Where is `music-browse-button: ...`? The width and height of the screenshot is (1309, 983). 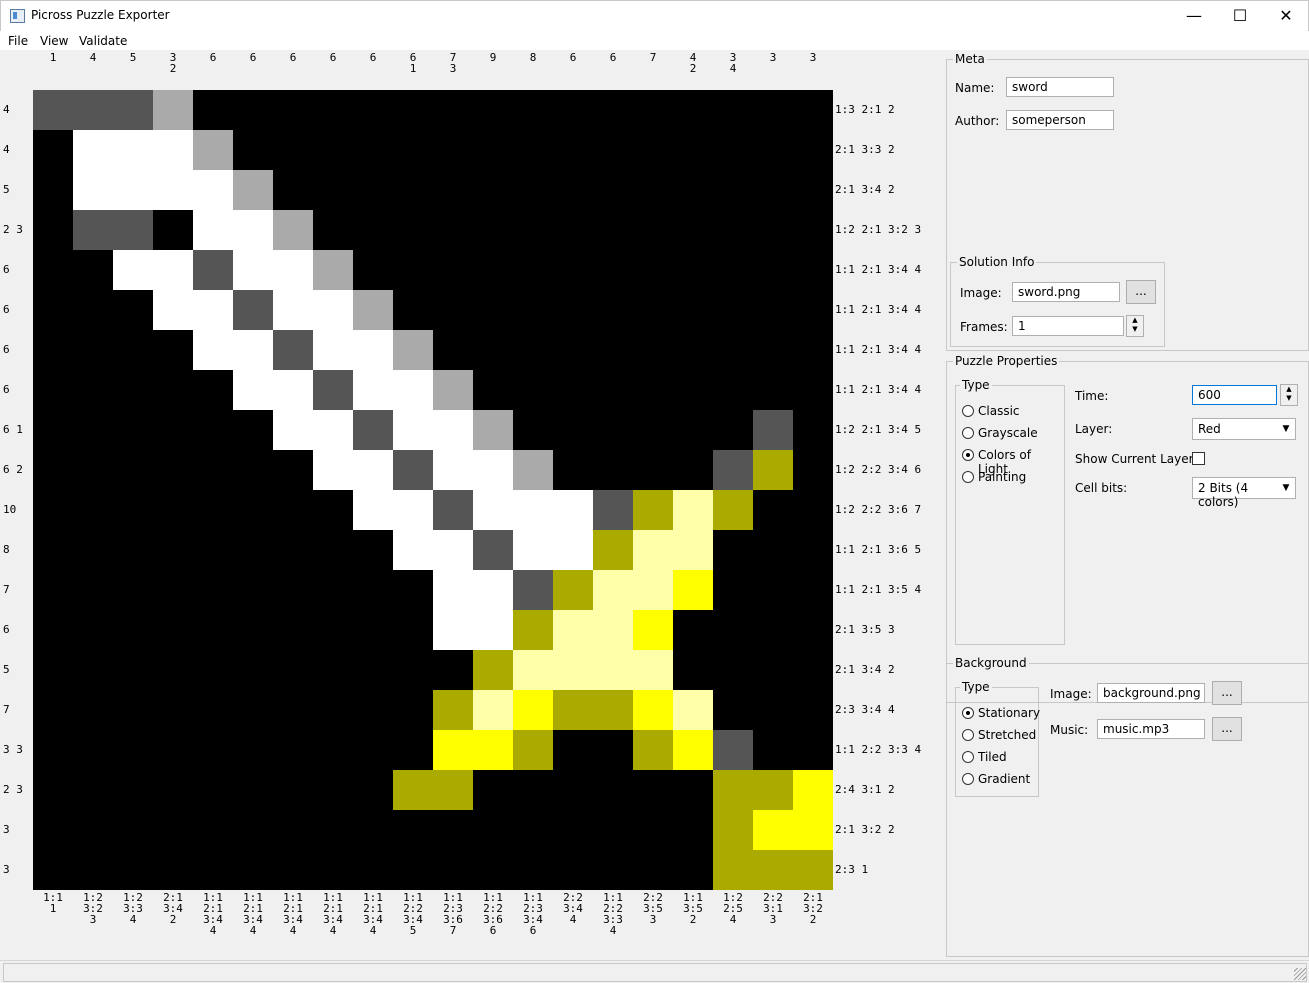
music-browse-button: ... is located at coordinates (1227, 729).